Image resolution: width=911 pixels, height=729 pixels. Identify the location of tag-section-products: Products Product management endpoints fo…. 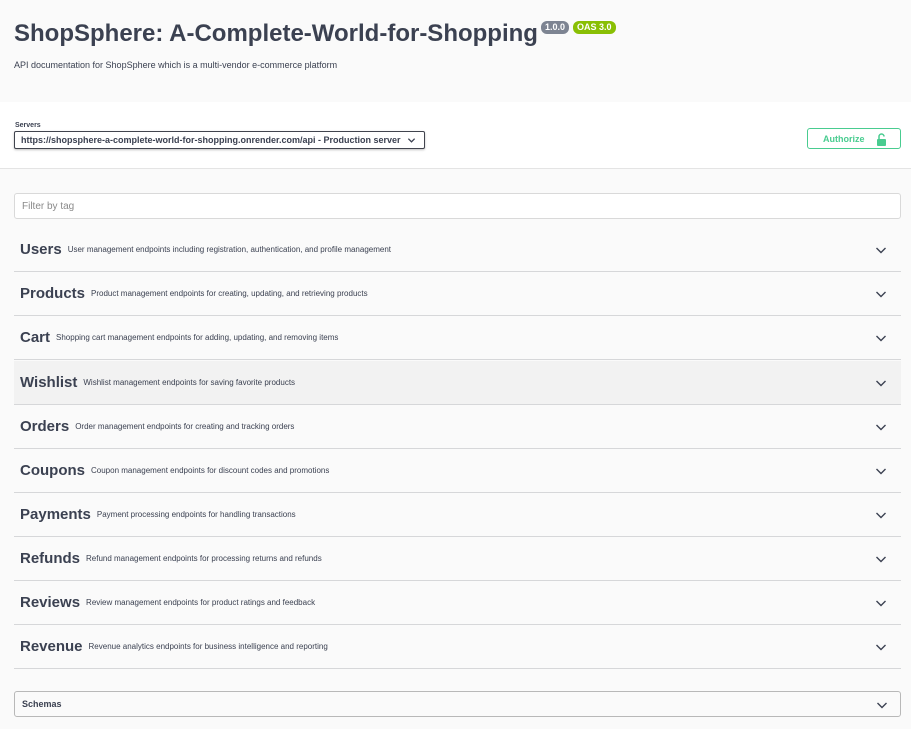
(457, 294).